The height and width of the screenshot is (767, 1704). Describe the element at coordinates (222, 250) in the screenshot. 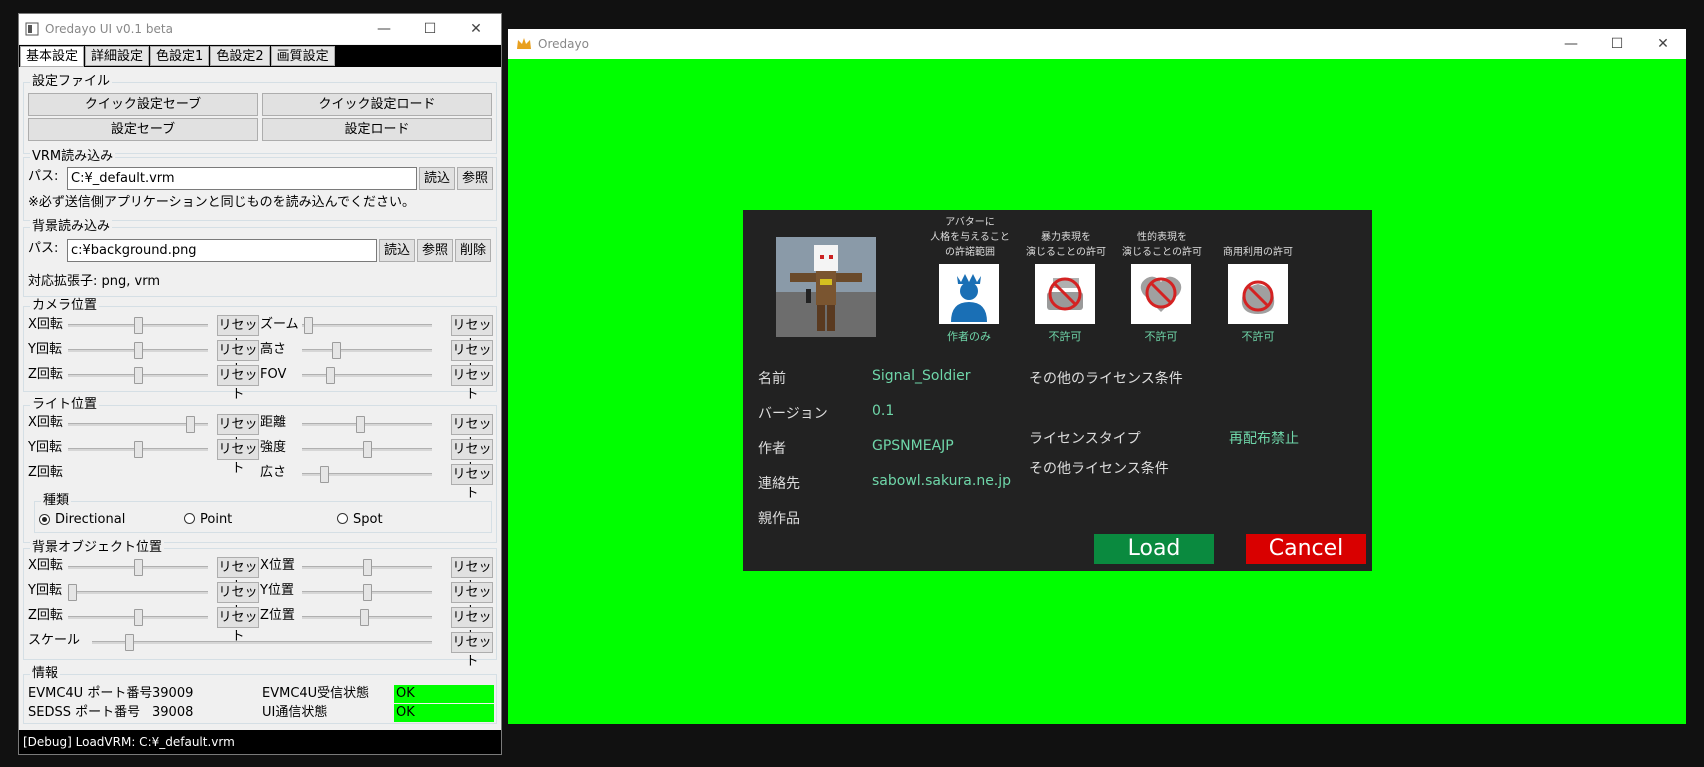

I see `background-path-input: c:¥background.png` at that location.